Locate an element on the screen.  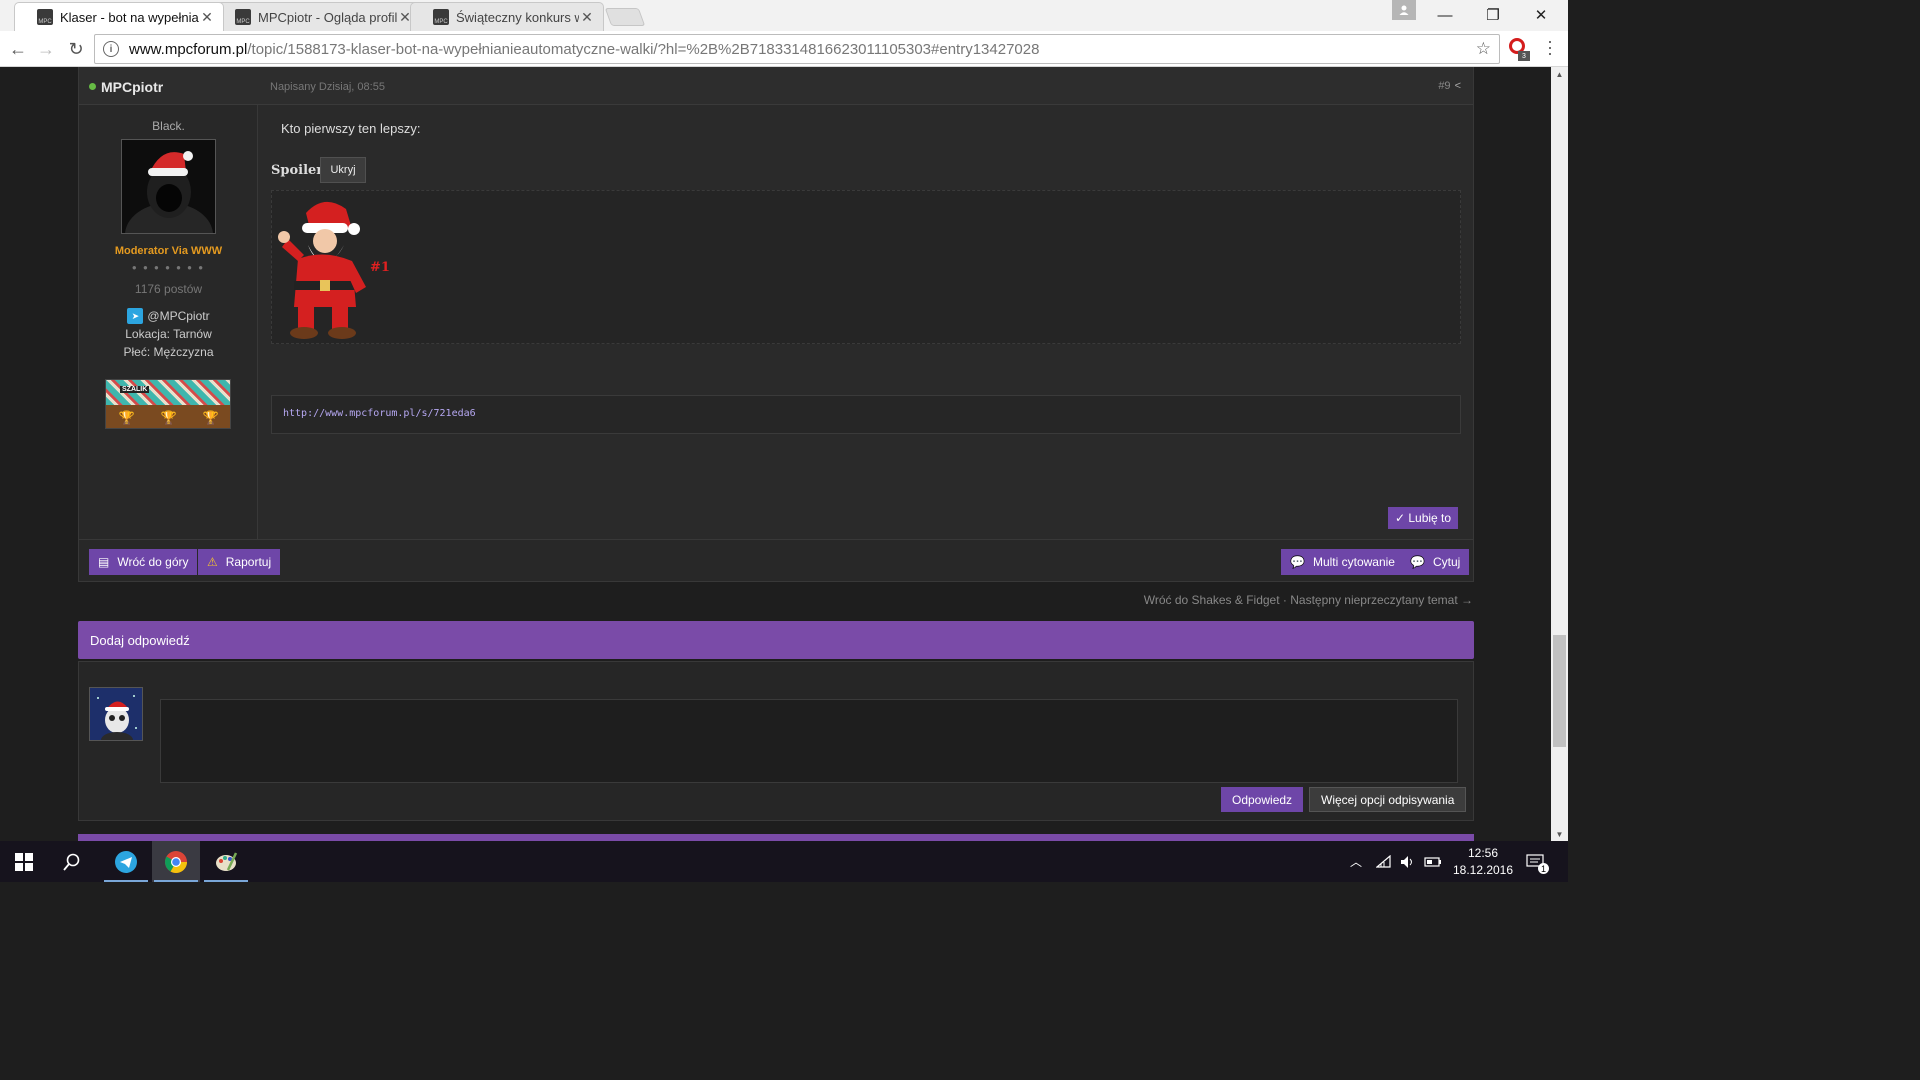
user-sex: Płeć: Mężczyzna is located at coordinates (168, 352).